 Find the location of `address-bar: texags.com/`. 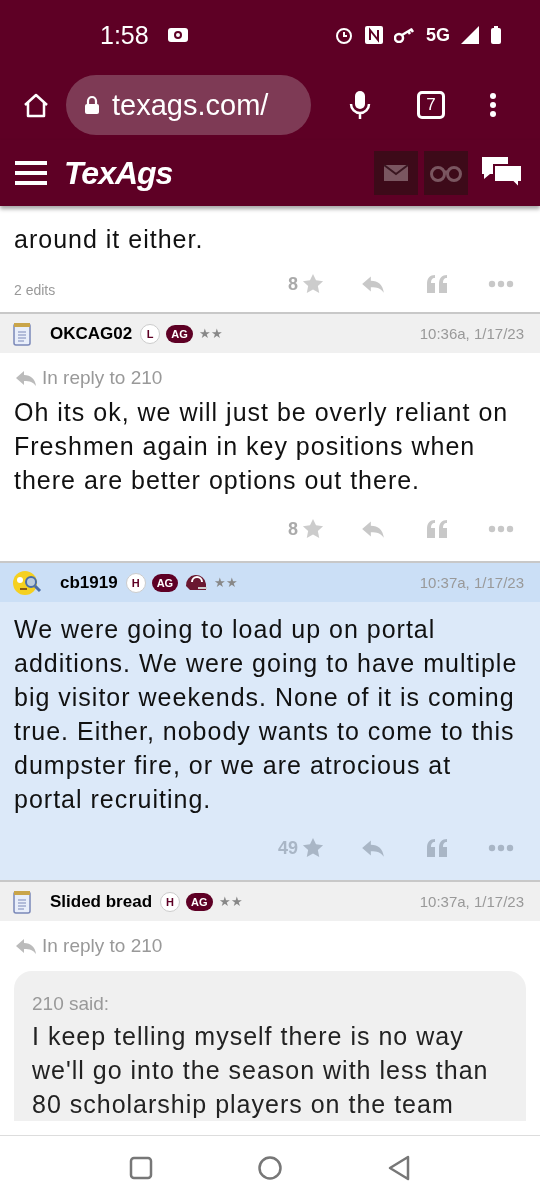

address-bar: texags.com/ is located at coordinates (188, 105).